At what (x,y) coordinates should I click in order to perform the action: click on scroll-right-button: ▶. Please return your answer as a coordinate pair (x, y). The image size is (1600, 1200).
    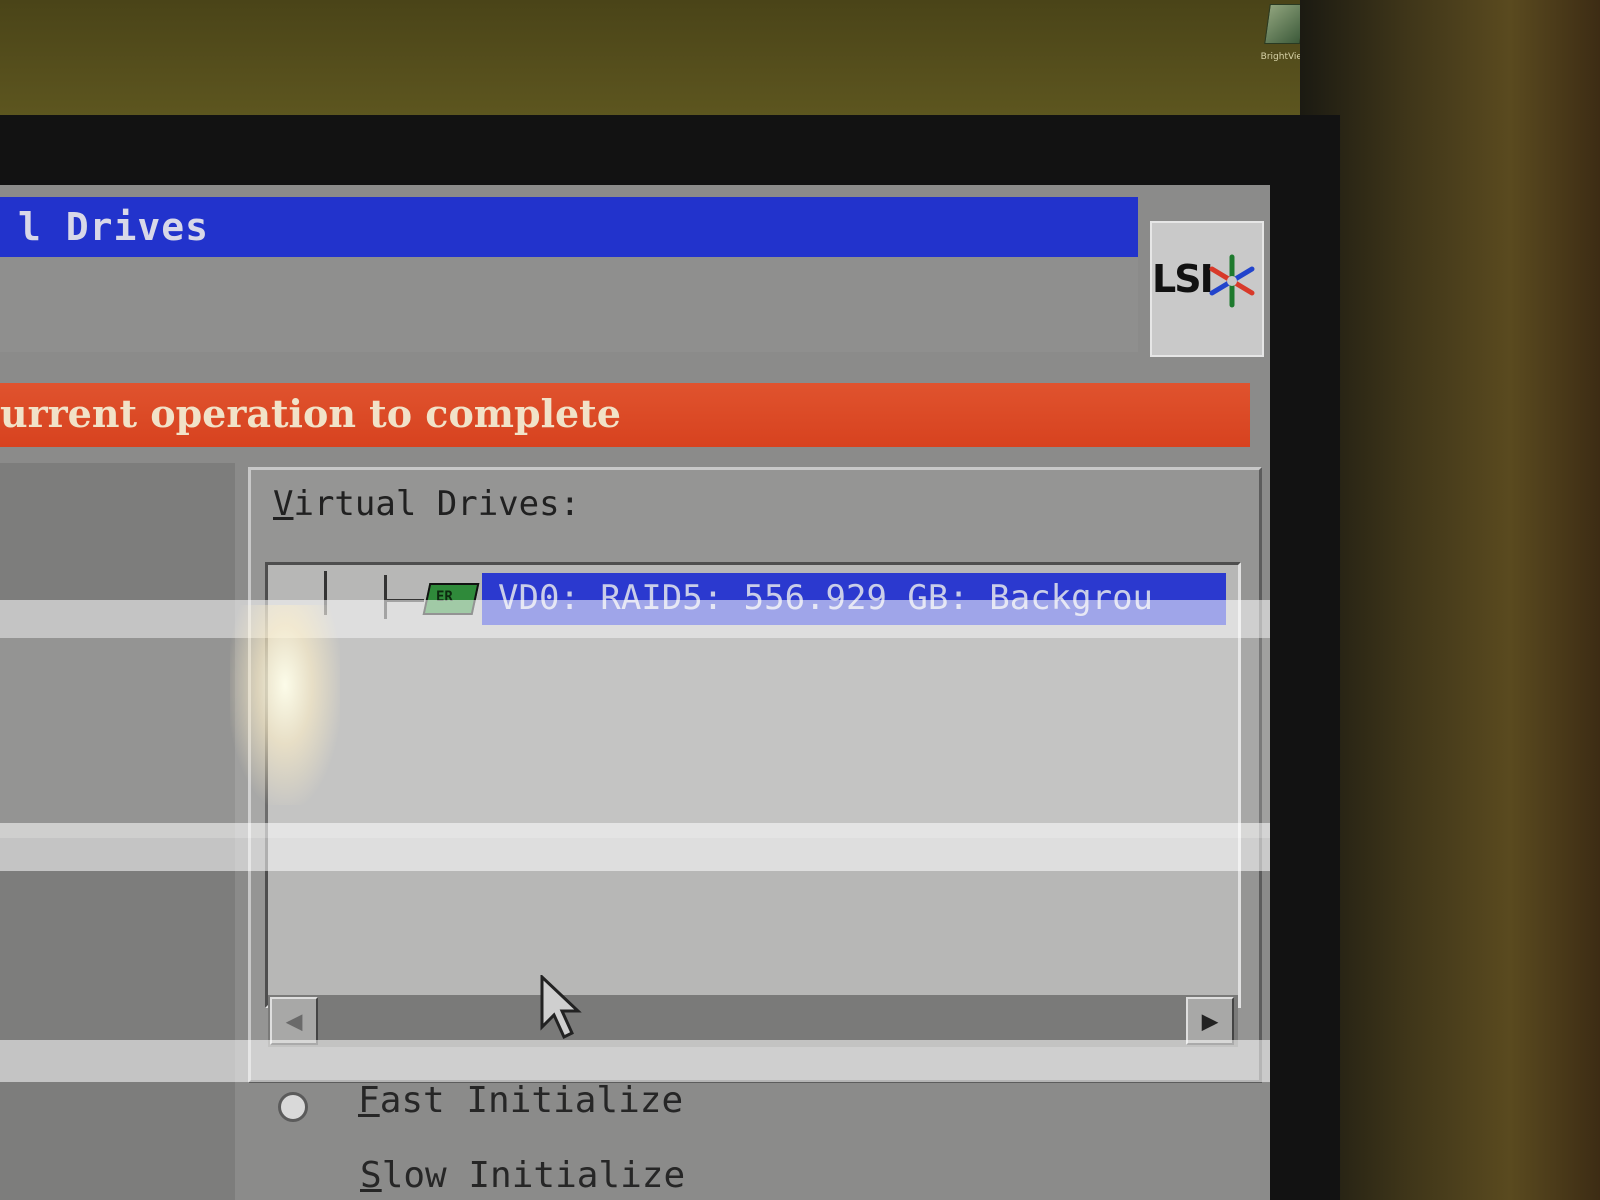
    Looking at the image, I should click on (1210, 1021).